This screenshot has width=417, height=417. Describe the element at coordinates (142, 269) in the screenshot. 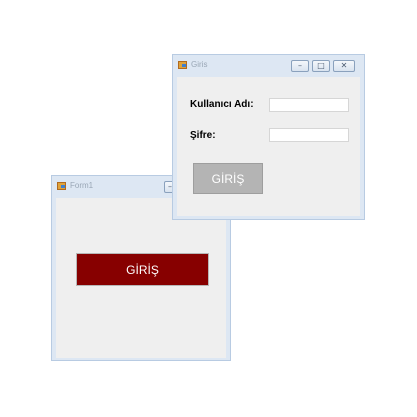

I see `form1-giris-button: GİRİŞ` at that location.